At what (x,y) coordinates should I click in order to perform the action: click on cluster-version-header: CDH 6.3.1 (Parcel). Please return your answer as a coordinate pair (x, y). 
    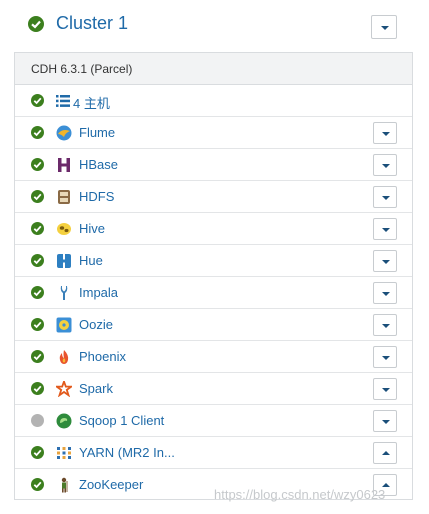
    Looking at the image, I should click on (213, 69).